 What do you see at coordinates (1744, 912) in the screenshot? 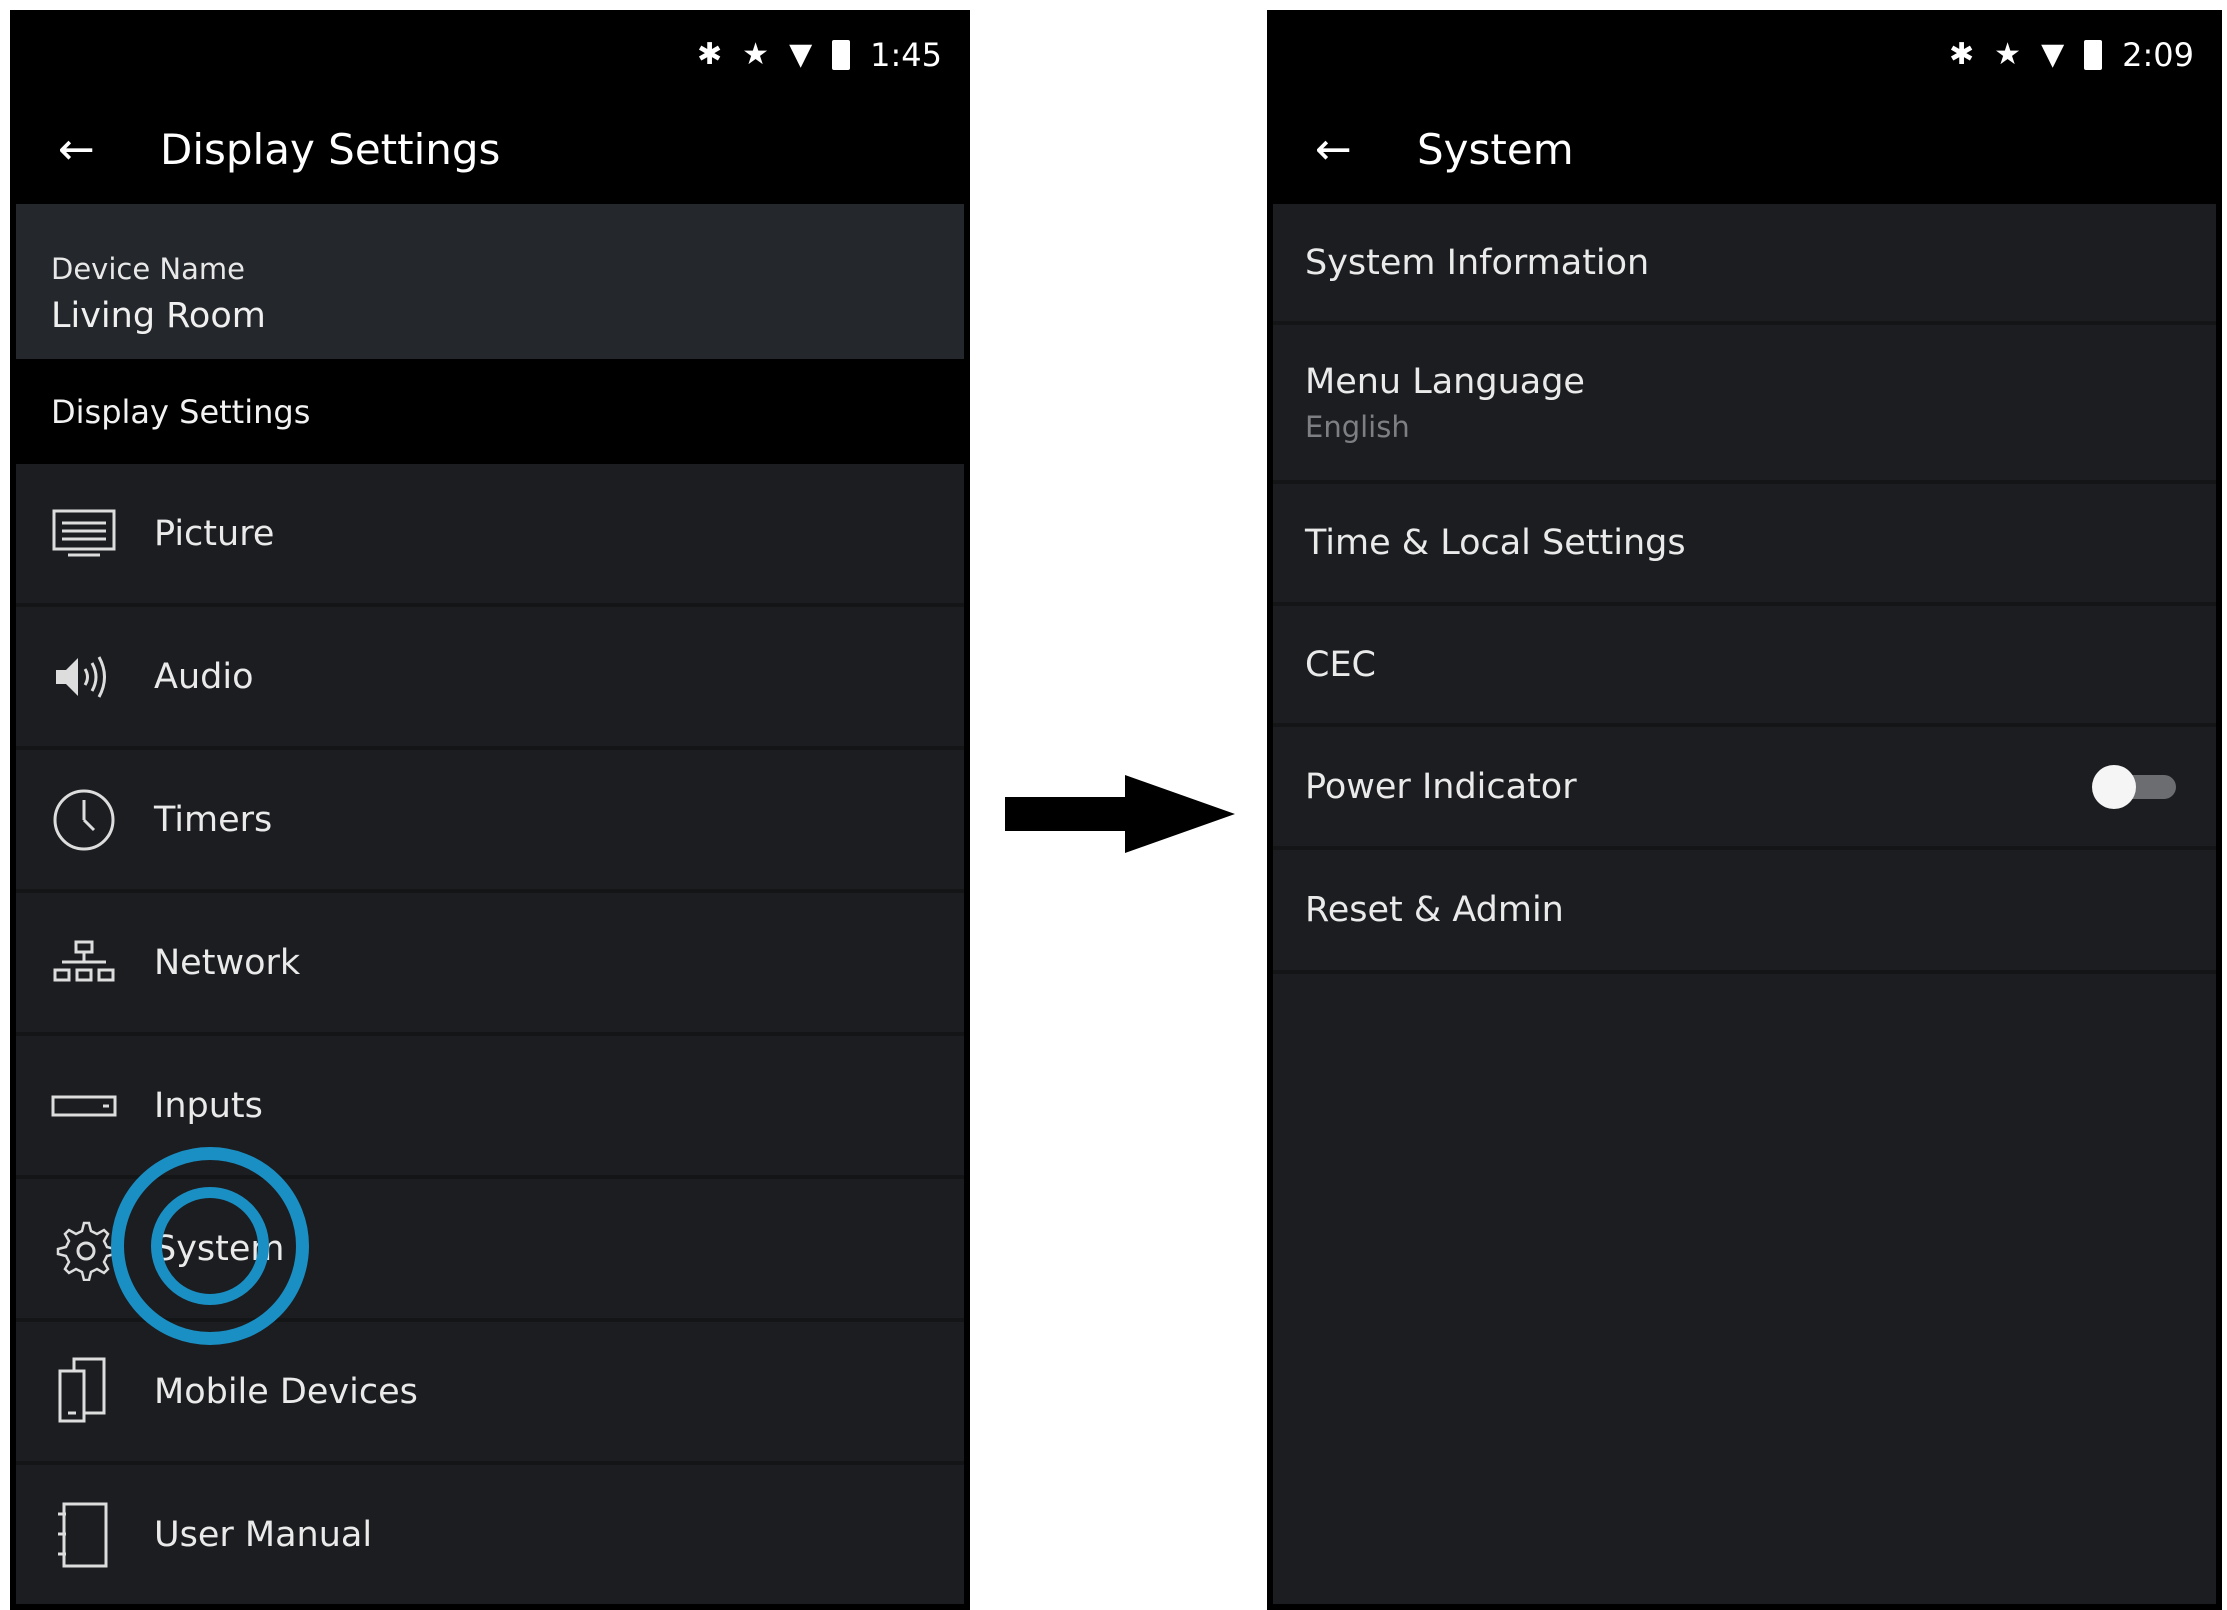
I see `menu-item-reset-admin: Reset & Admin` at bounding box center [1744, 912].